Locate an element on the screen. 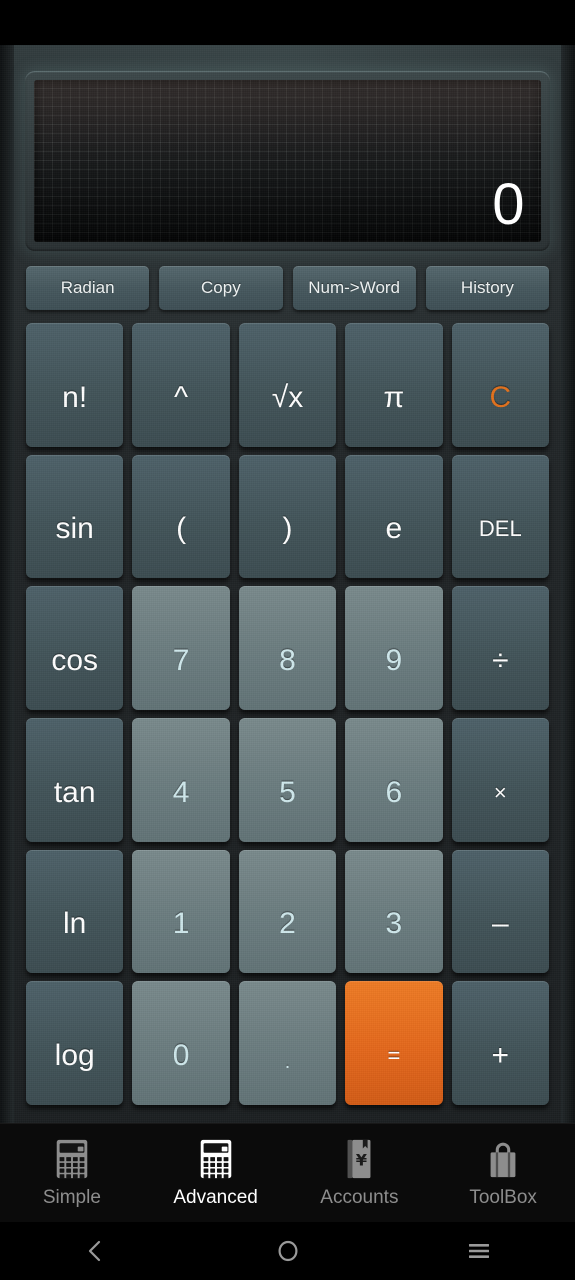  android-nav-bar is located at coordinates (287, 1251).